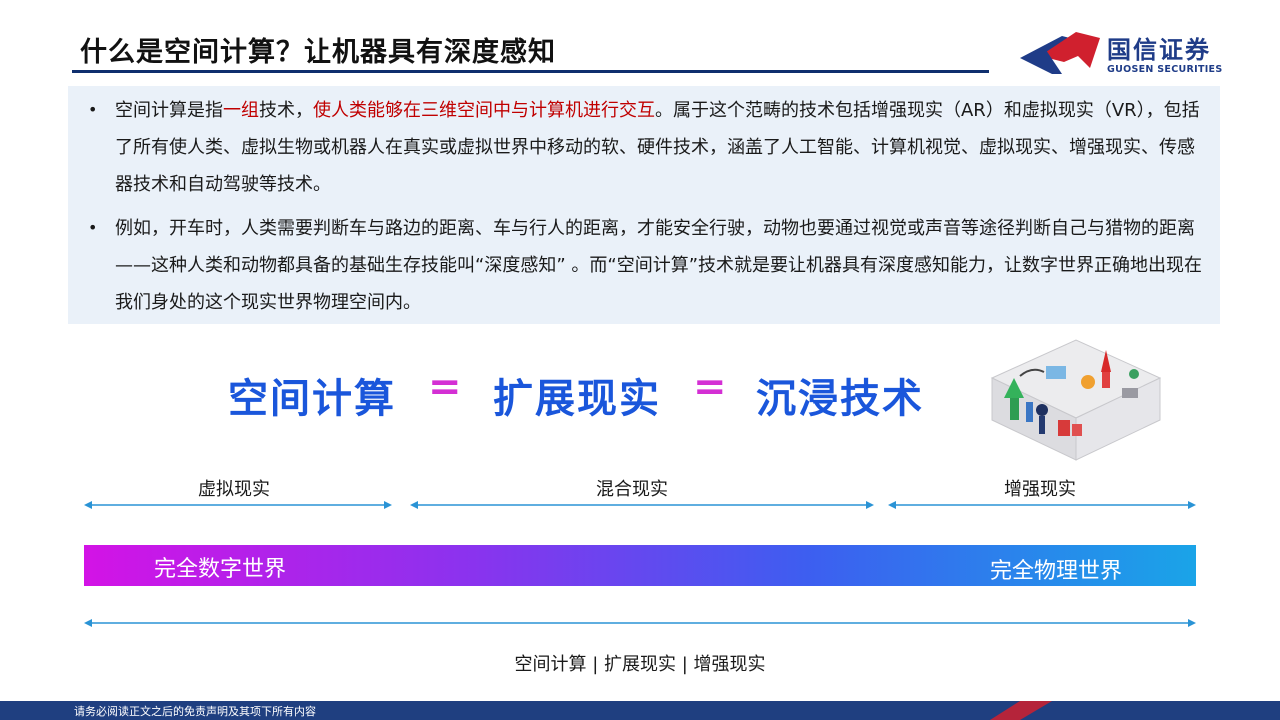  Describe the element at coordinates (169, 110) in the screenshot. I see `text-run: 空间计算是指` at that location.